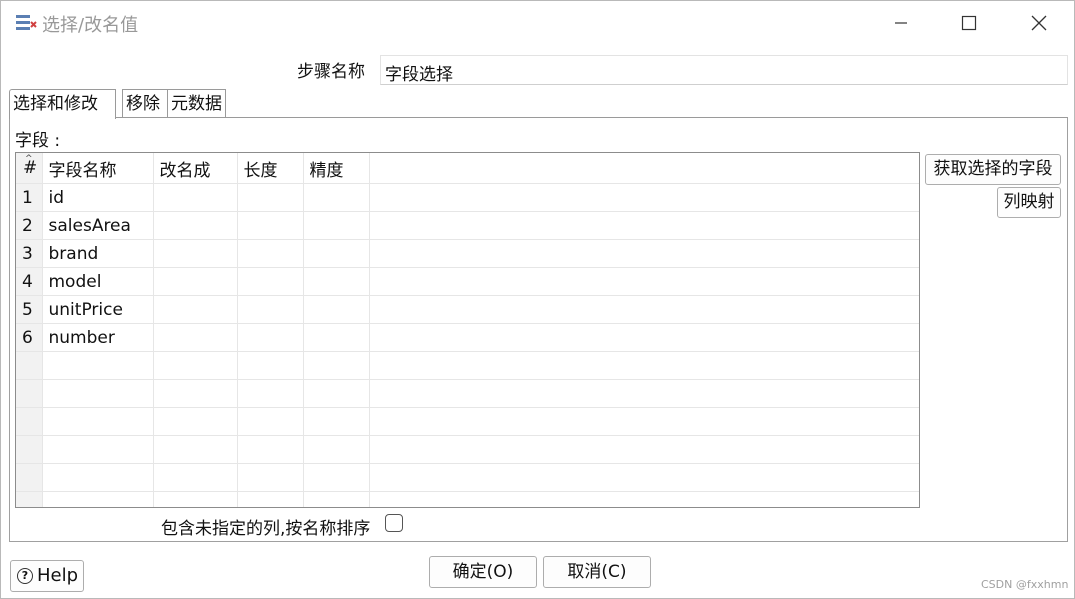 This screenshot has width=1075, height=599. Describe the element at coordinates (270, 168) in the screenshot. I see `header-length: 长度` at that location.